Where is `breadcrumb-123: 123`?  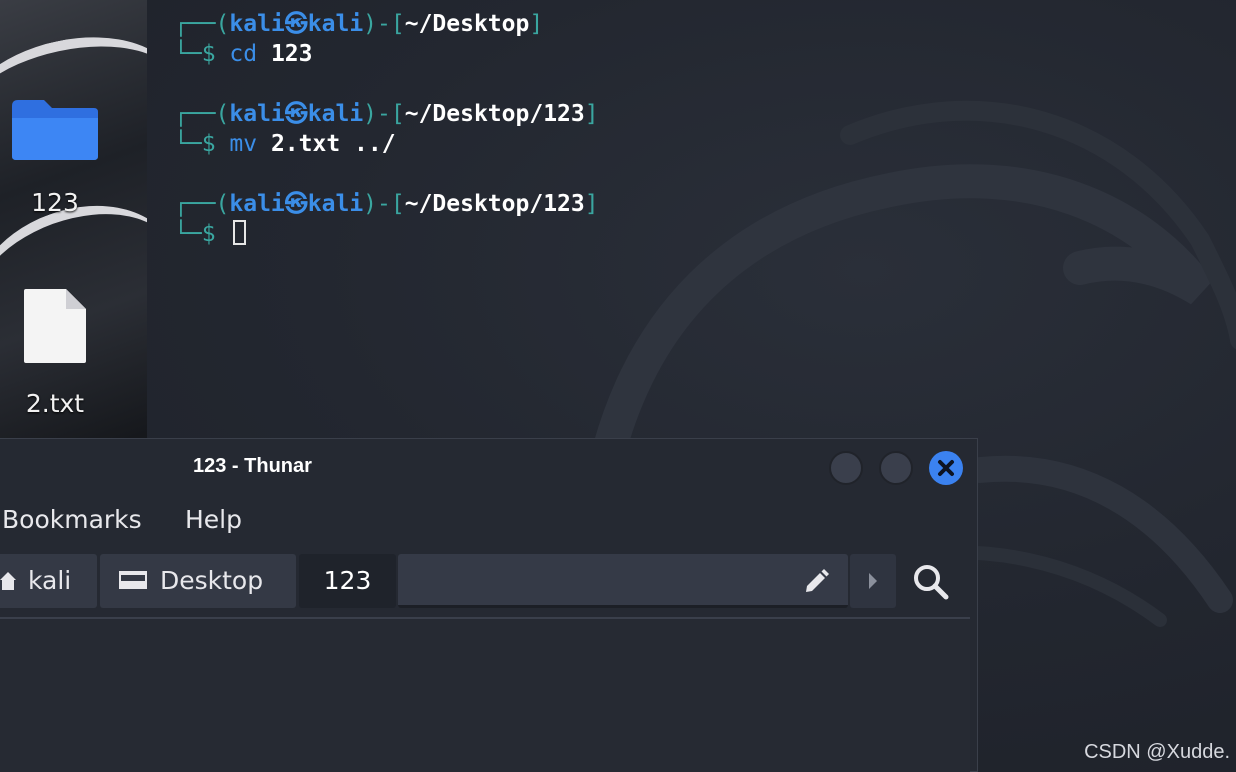 breadcrumb-123: 123 is located at coordinates (347, 581).